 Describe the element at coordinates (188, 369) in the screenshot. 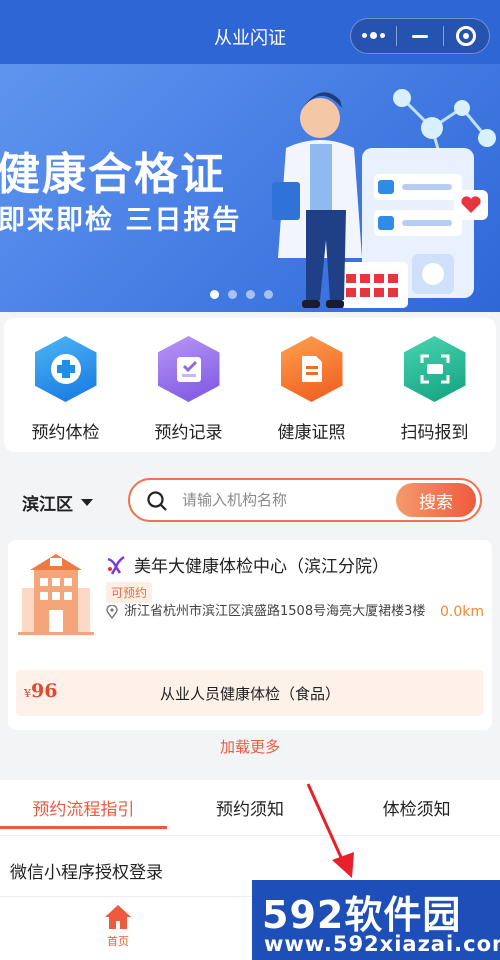

I see `record-icon` at that location.